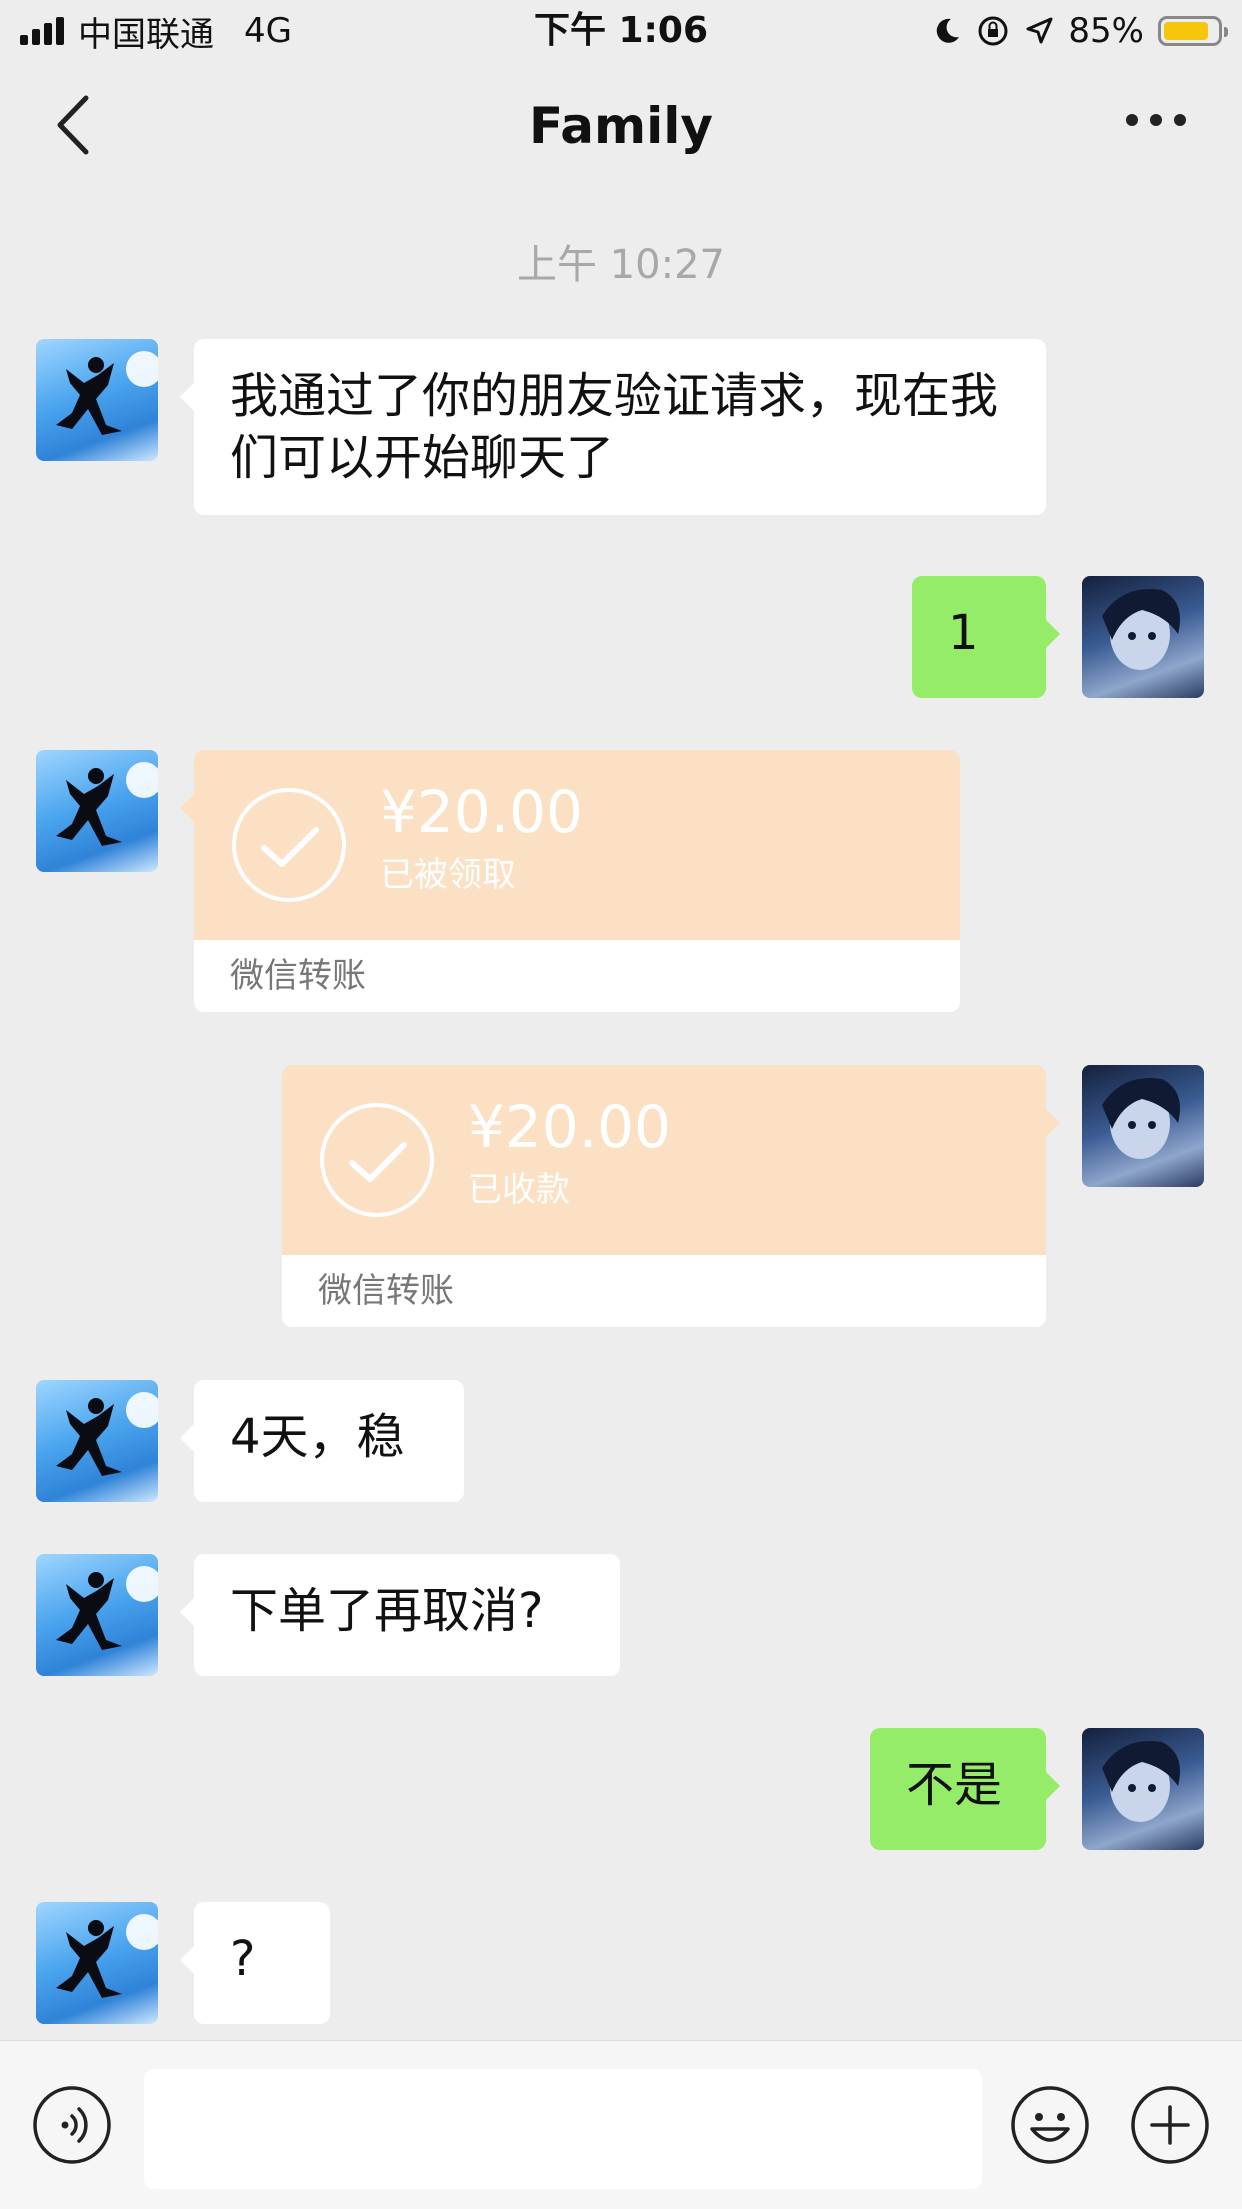 Image resolution: width=1242 pixels, height=2209 pixels. I want to click on chat-timestamp: 上午 10:27, so click(621, 265).